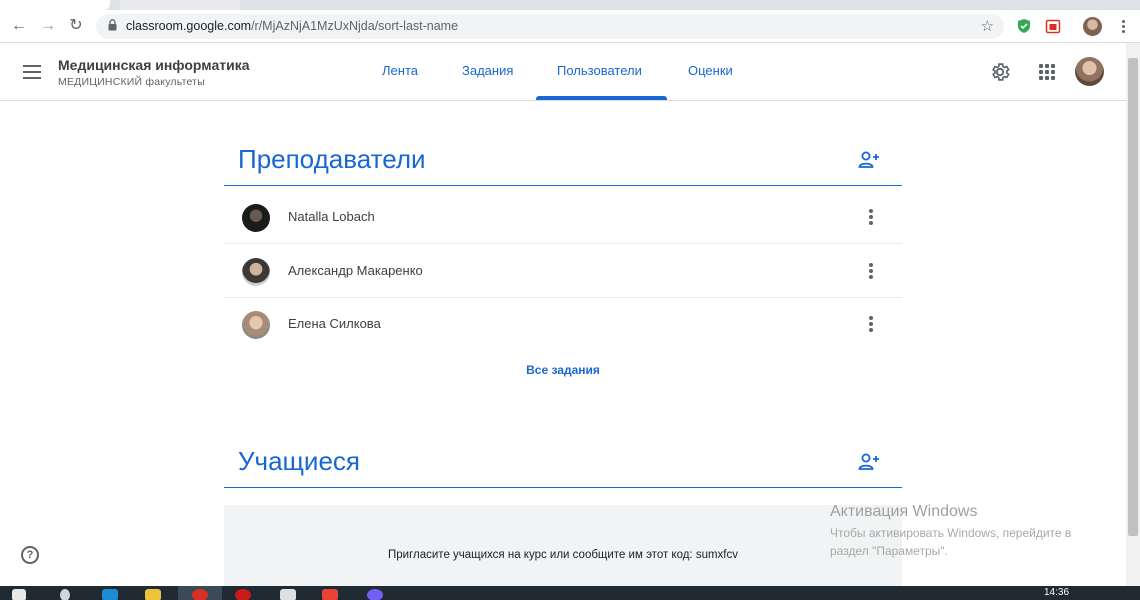 The image size is (1140, 600). Describe the element at coordinates (400, 72) in the screenshot. I see `tab-stream: Лента` at that location.